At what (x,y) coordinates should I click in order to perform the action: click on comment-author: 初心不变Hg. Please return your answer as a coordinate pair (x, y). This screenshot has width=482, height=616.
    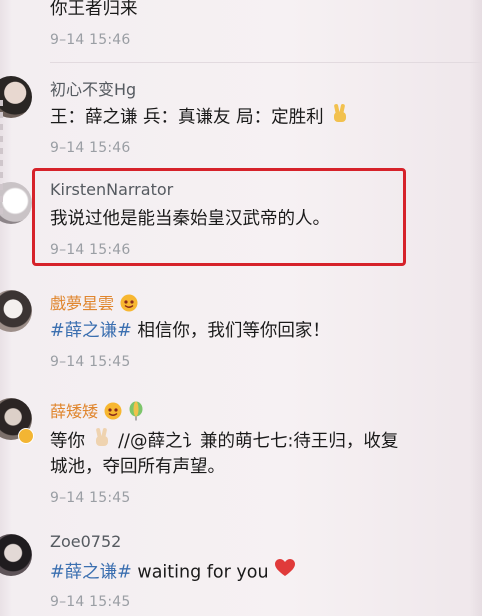
    Looking at the image, I should click on (93, 88).